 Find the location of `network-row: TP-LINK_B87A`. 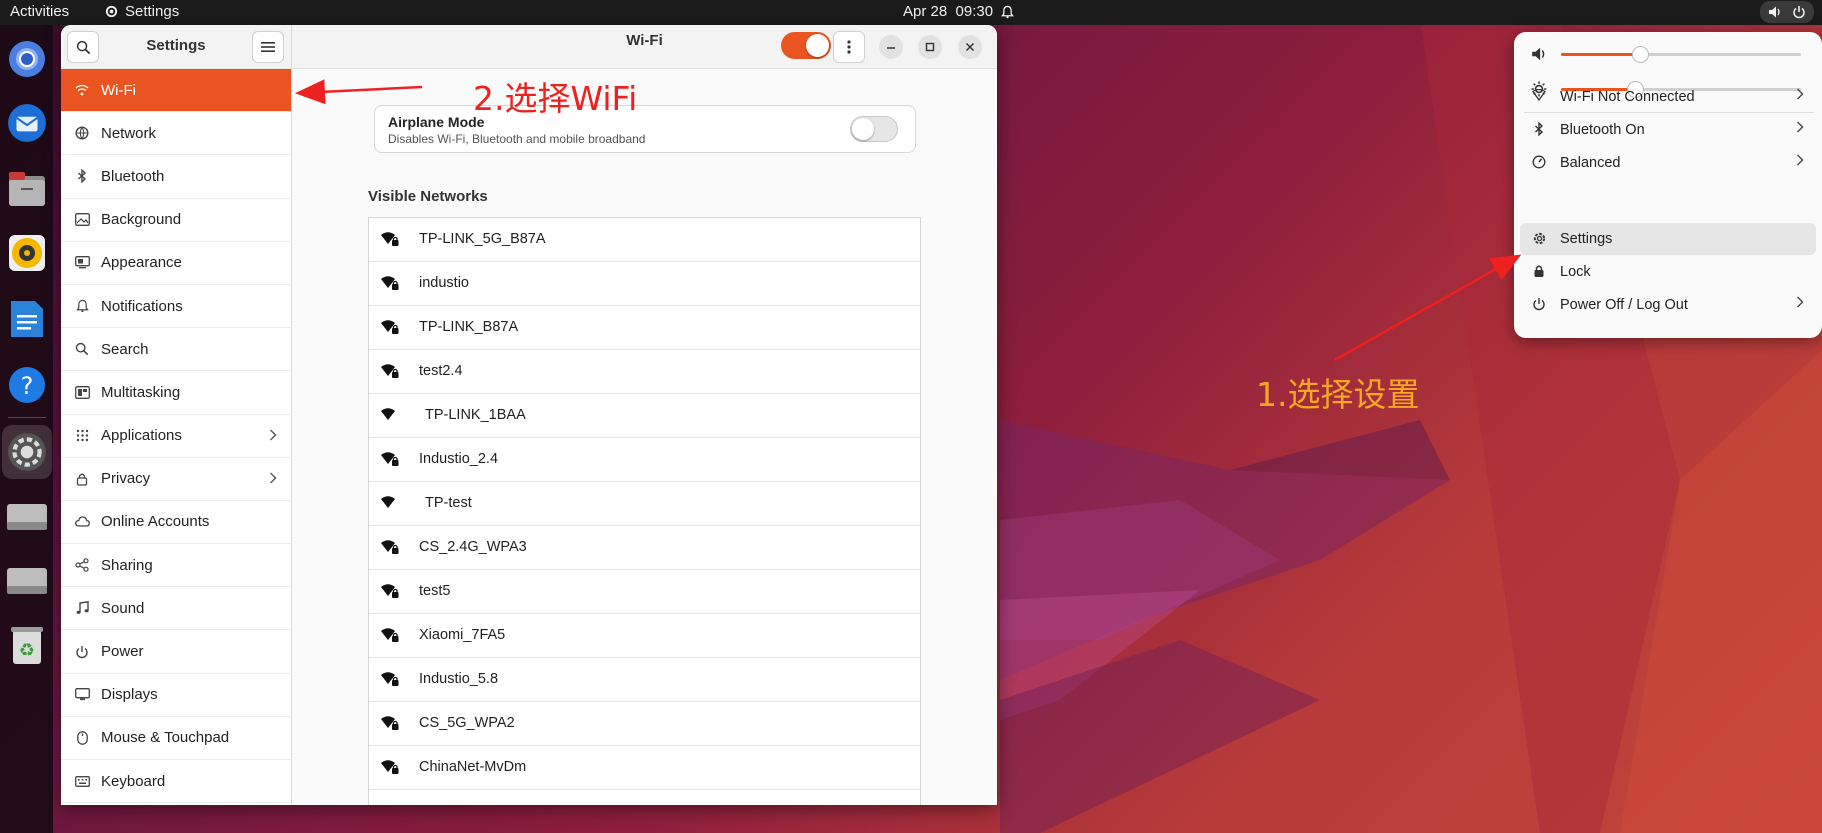

network-row: TP-LINK_B87A is located at coordinates (644, 328).